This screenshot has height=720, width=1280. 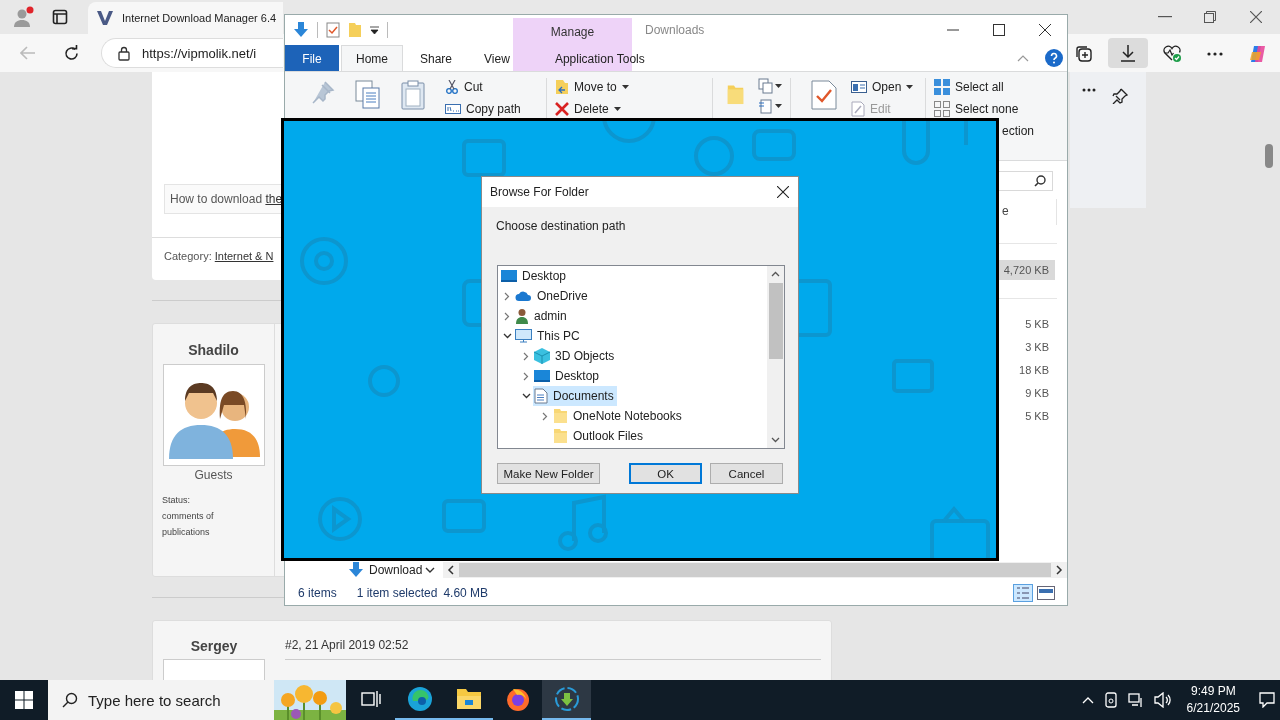 I want to click on search-icon, so click(x=1040, y=181).